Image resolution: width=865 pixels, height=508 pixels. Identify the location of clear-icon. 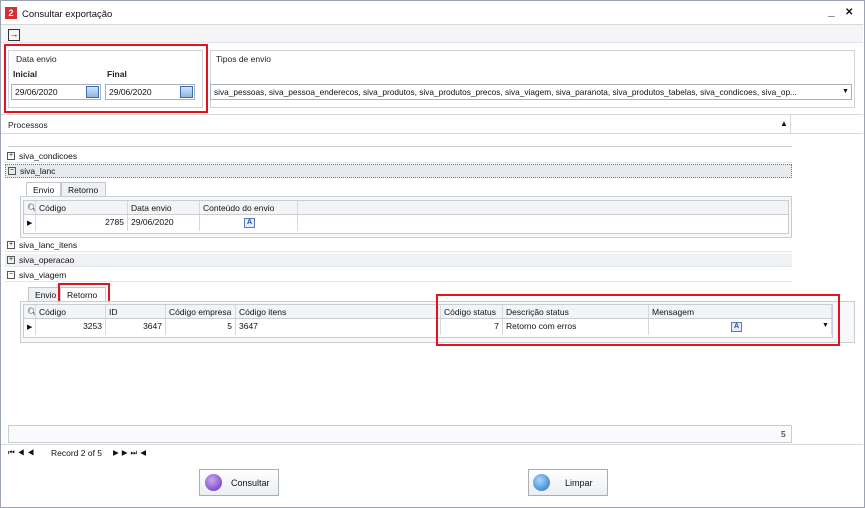
(541, 482).